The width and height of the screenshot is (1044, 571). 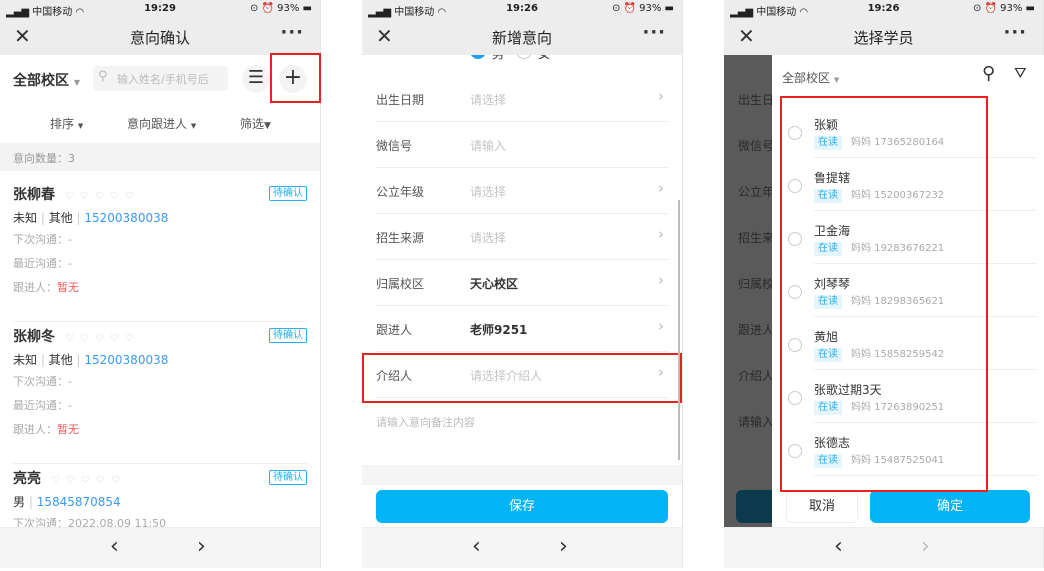 I want to click on nav-bar: ✕ 选择学员 ···, so click(x=883, y=36).